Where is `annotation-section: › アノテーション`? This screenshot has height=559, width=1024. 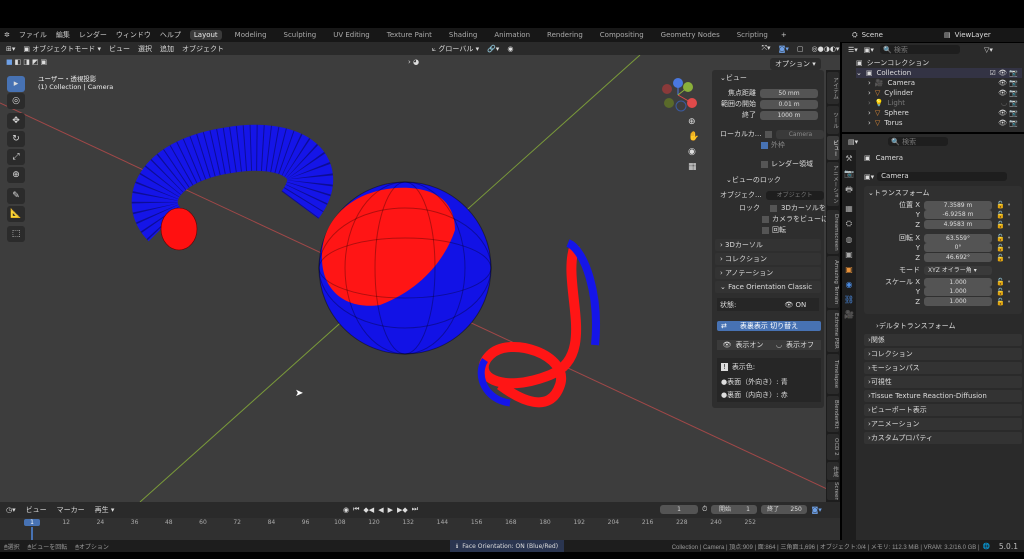 annotation-section: › アノテーション is located at coordinates (768, 273).